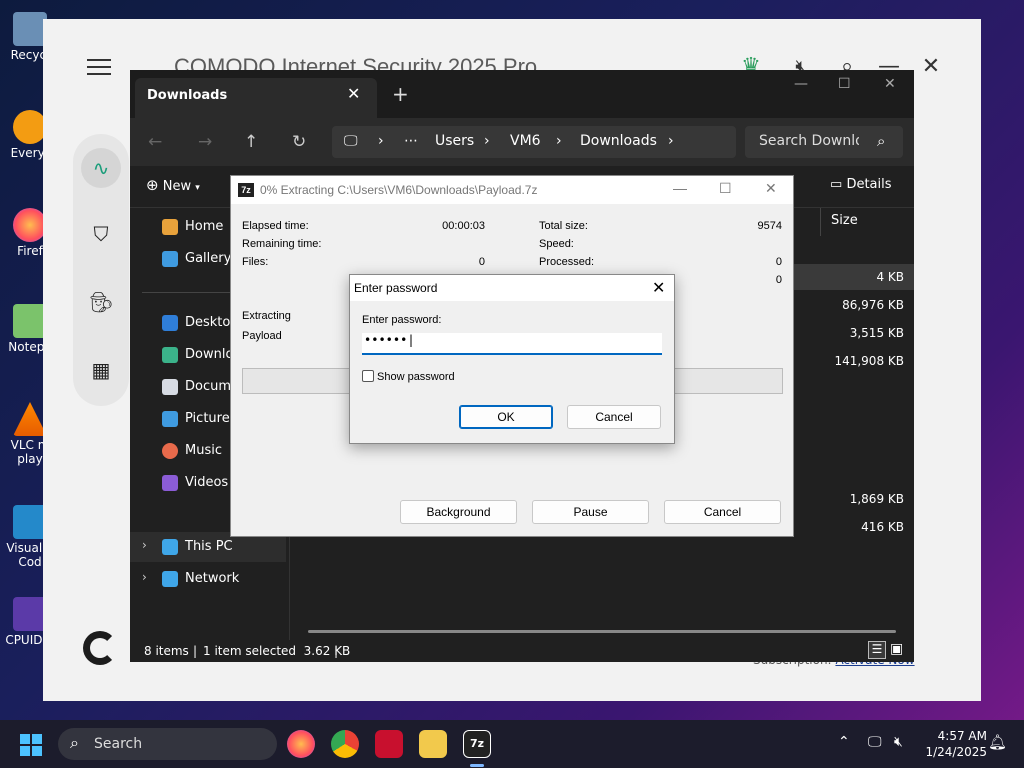 This screenshot has height=768, width=1024. I want to click on breadcrumb-users: Users, so click(454, 141).